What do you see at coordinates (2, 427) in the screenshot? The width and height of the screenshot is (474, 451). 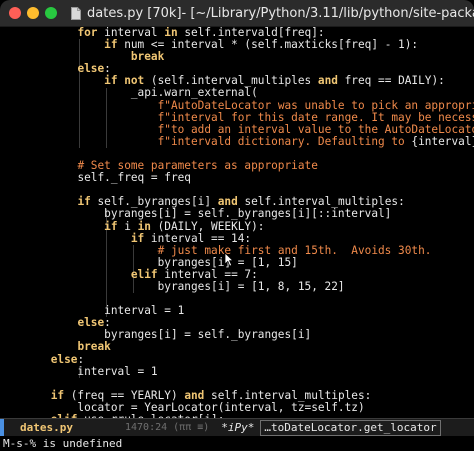 I see `modeline-active-indicator` at bounding box center [2, 427].